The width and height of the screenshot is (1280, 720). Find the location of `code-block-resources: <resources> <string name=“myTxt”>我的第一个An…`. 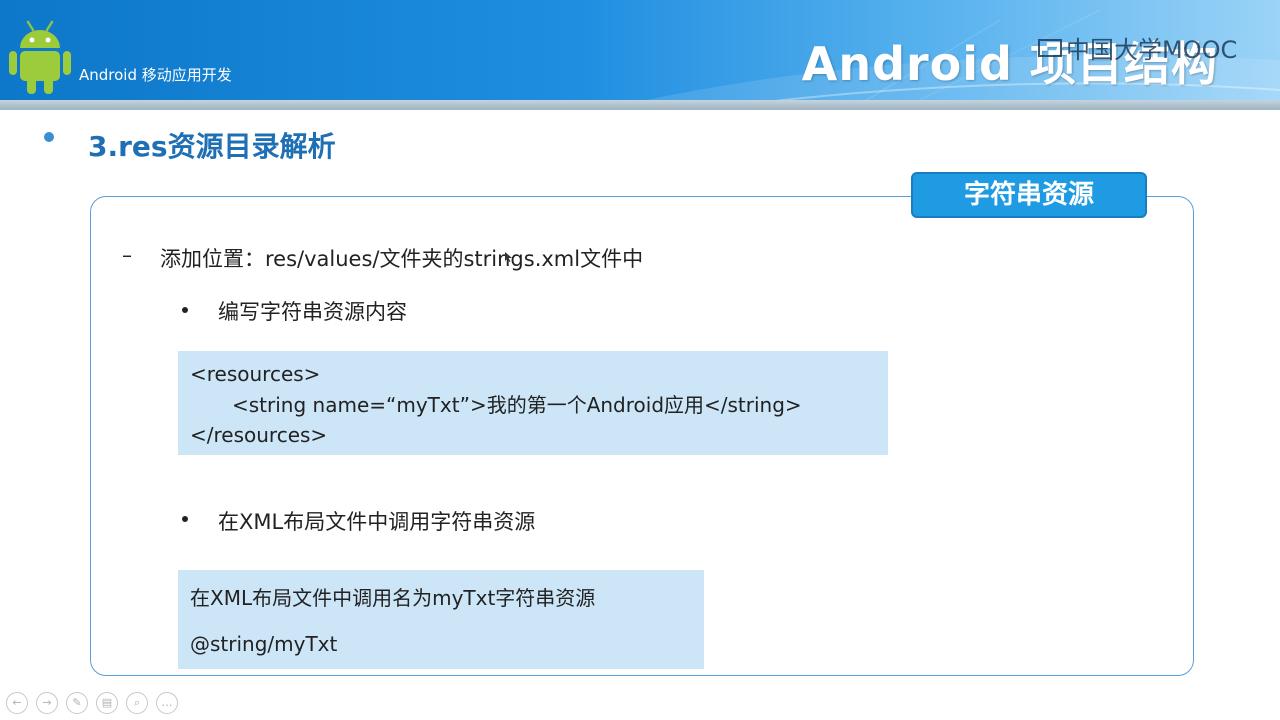

code-block-resources: <resources> <string name=“myTxt”>我的第一个An… is located at coordinates (533, 403).